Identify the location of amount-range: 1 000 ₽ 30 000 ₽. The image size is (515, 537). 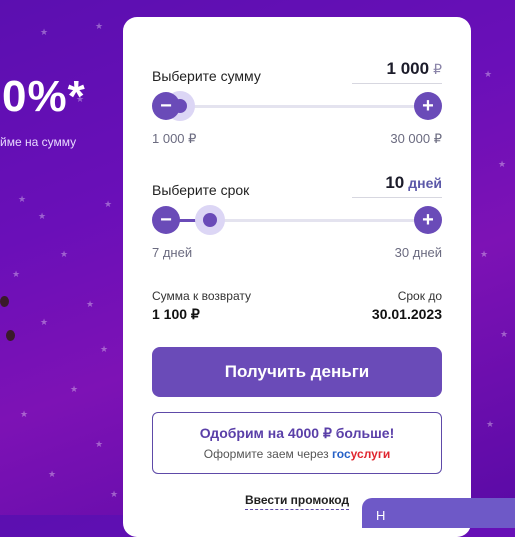
(297, 139).